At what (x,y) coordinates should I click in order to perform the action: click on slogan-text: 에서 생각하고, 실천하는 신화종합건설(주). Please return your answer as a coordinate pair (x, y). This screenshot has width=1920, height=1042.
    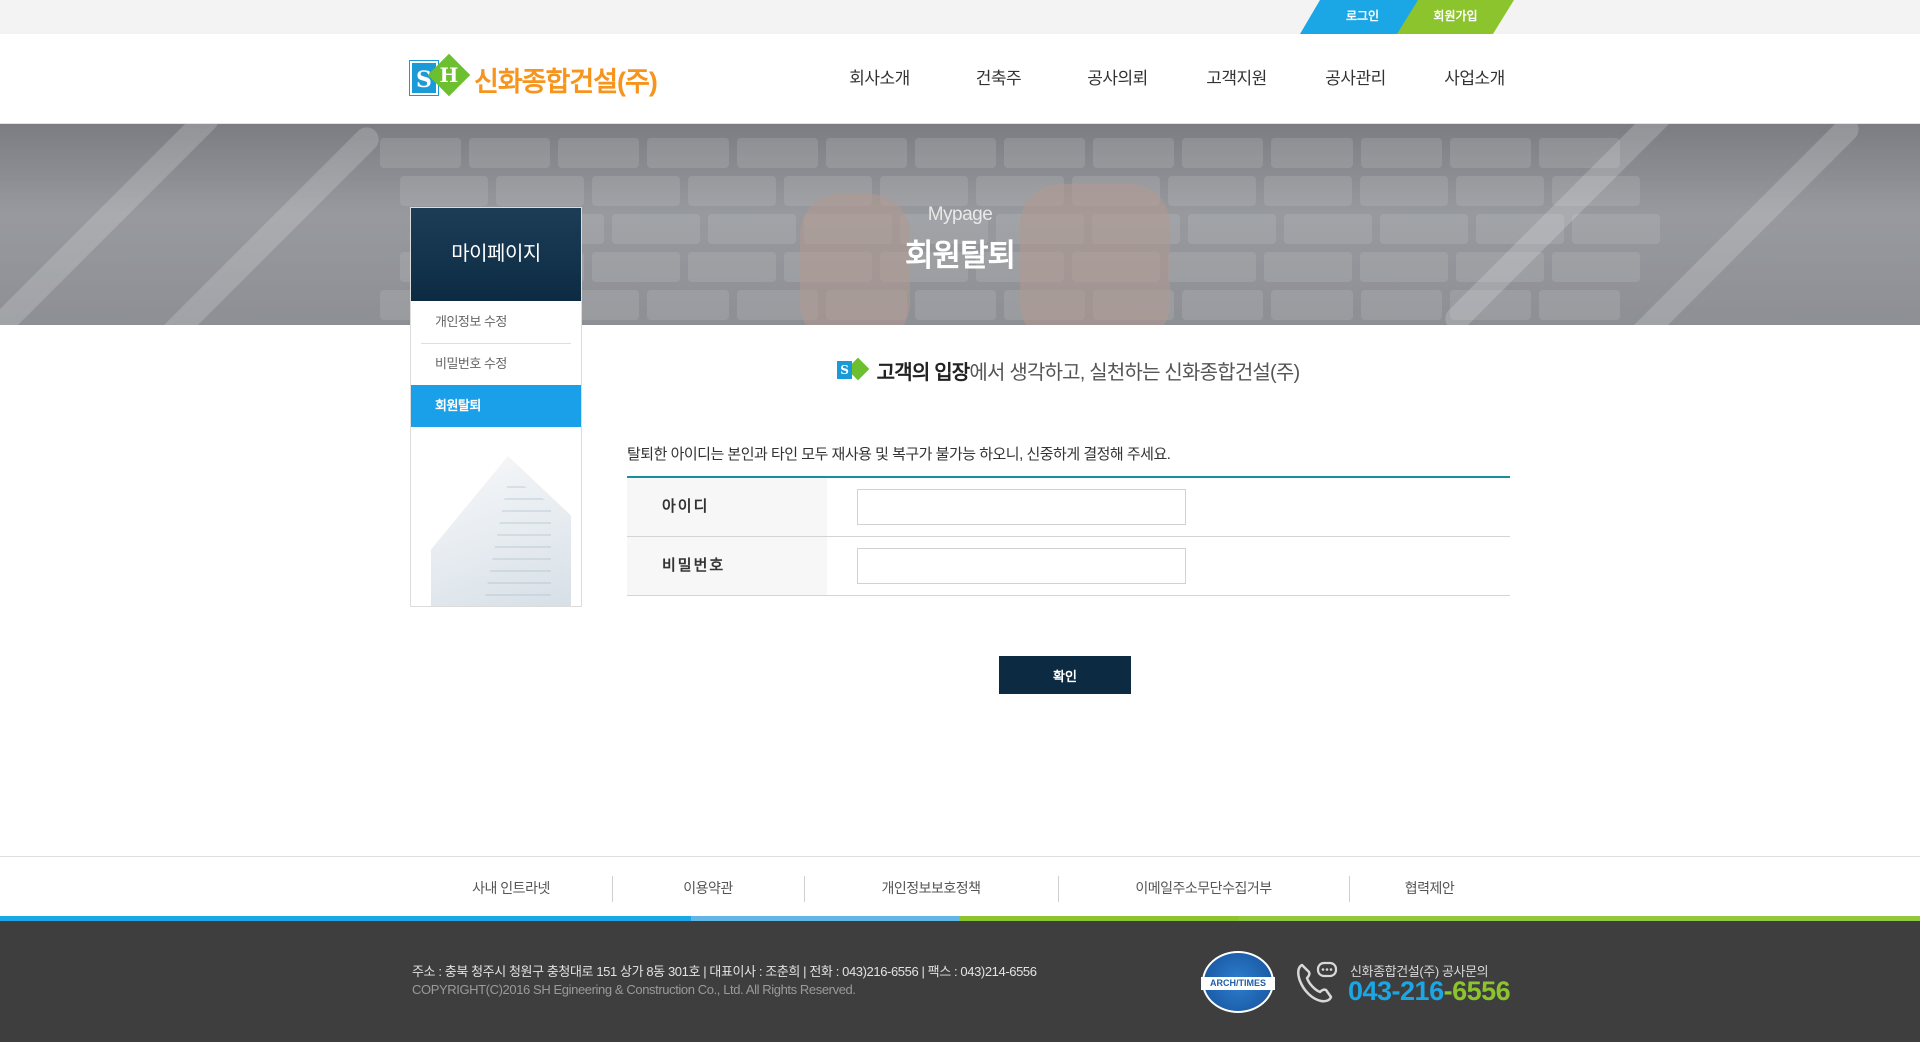
    Looking at the image, I should click on (1134, 373).